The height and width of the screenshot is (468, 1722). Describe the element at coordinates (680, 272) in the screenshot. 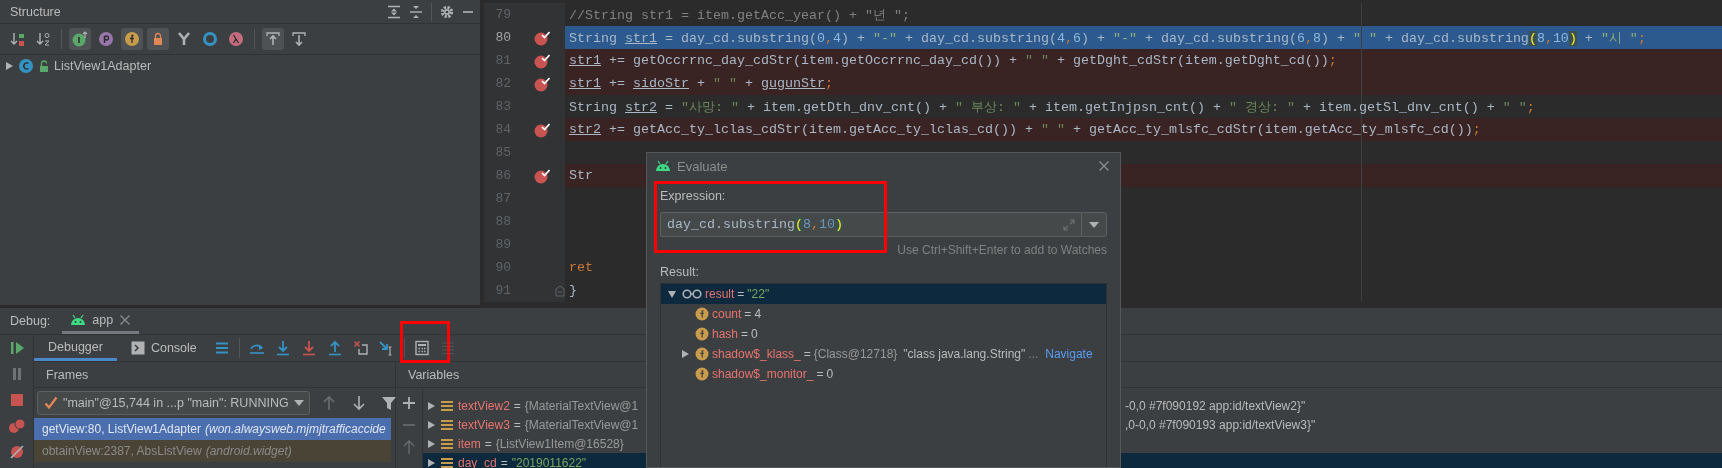

I see `field-label: Result:` at that location.